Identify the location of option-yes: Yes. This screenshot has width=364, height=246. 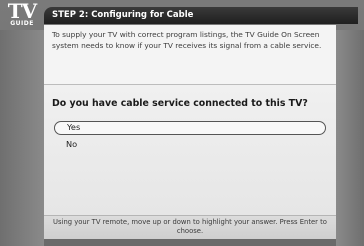
(190, 128).